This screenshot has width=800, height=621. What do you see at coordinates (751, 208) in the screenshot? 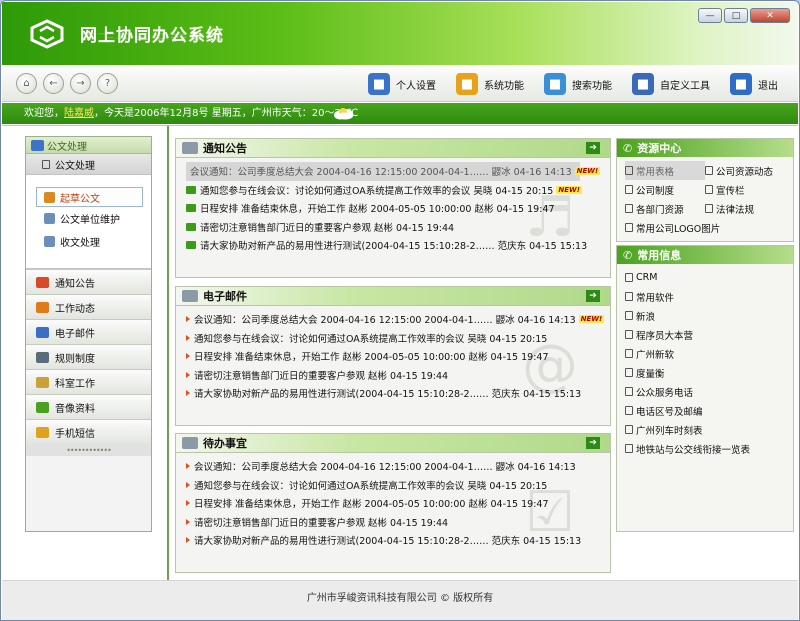
I see `resource-item: 法律法规` at bounding box center [751, 208].